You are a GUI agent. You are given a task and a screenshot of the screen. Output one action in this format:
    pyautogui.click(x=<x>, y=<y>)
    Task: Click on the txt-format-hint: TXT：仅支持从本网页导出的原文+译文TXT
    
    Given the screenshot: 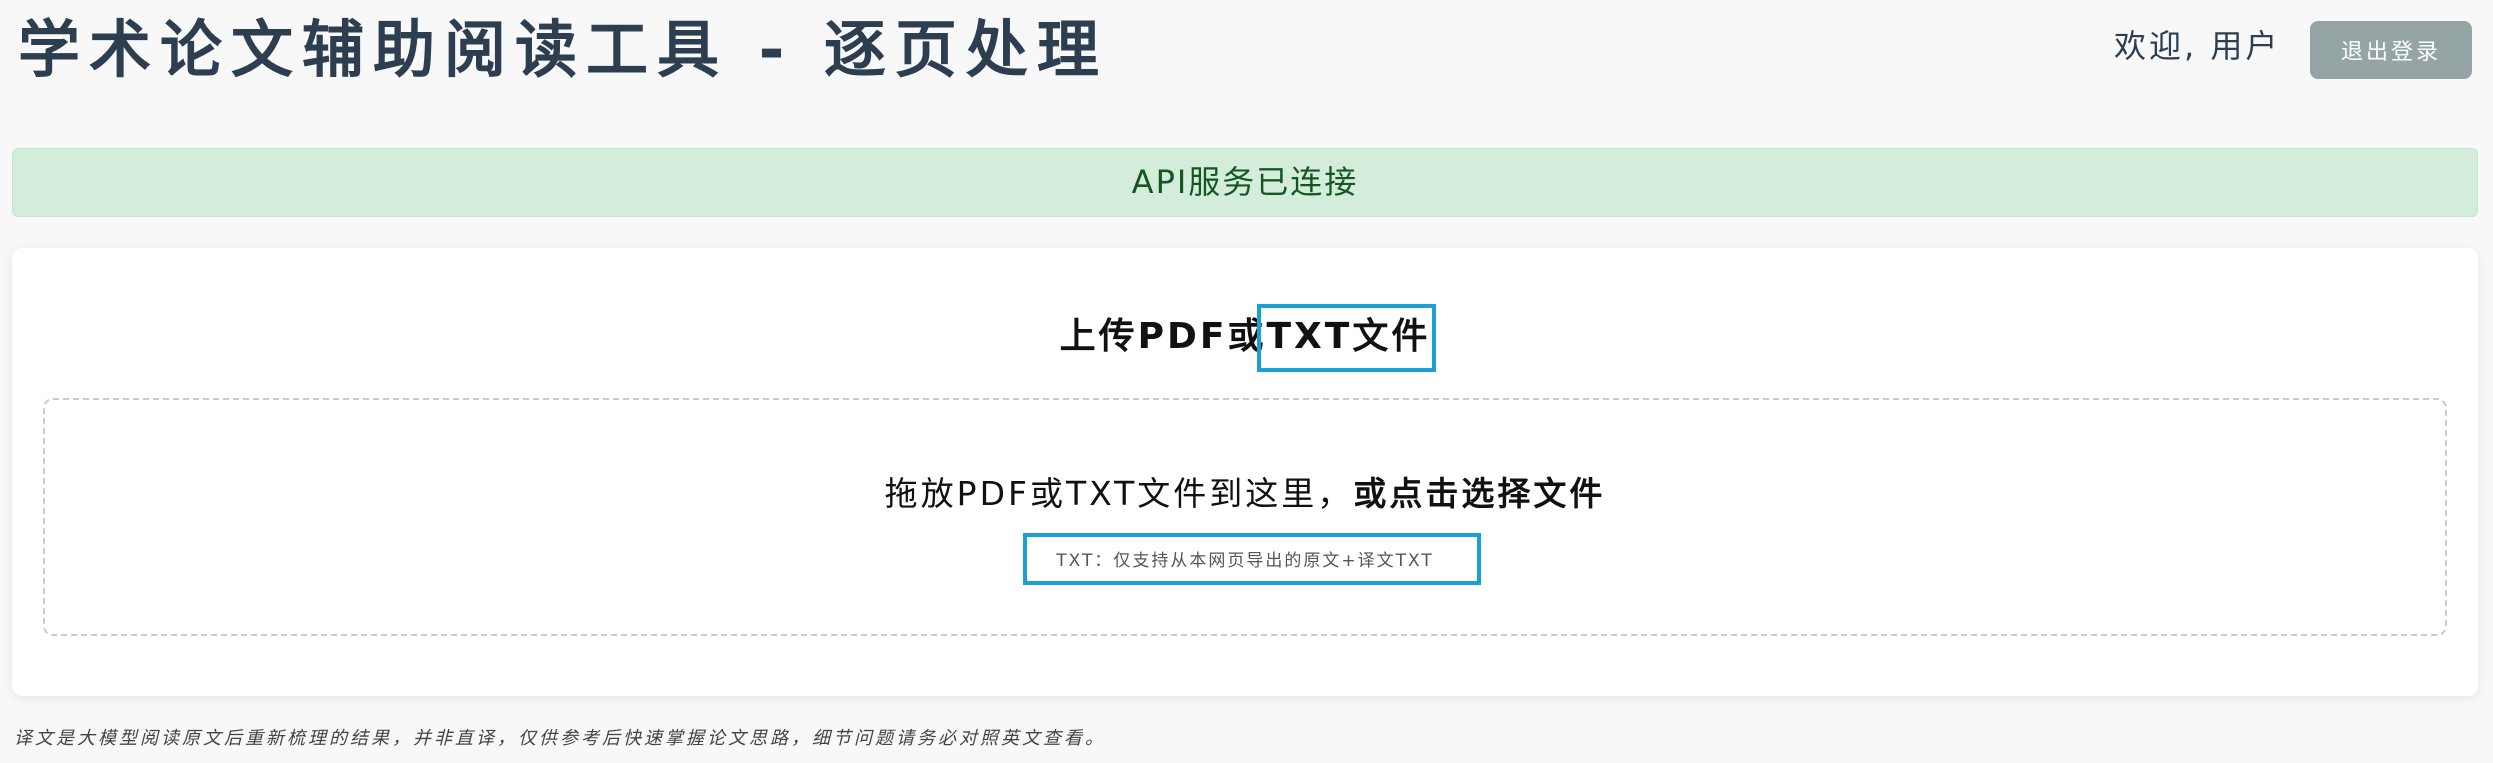 What is the action you would take?
    pyautogui.click(x=1245, y=561)
    